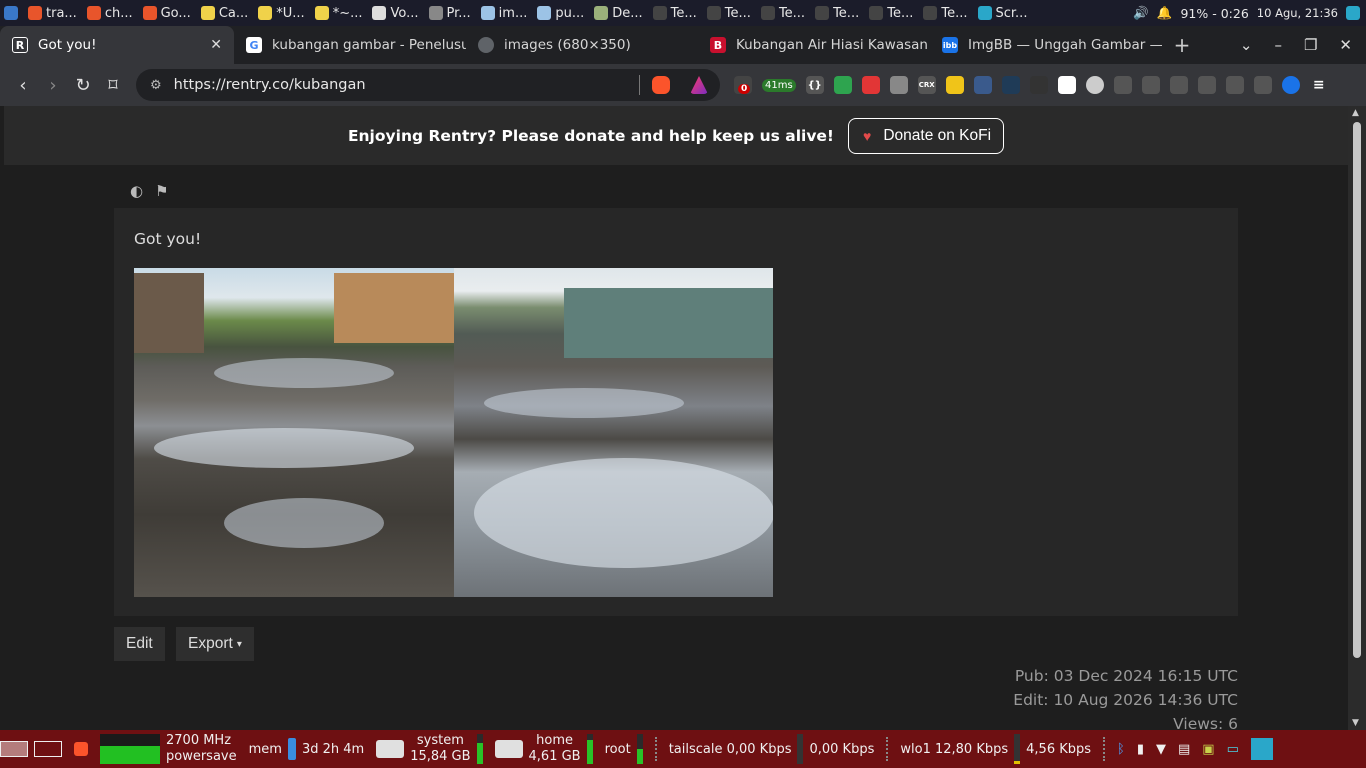 The width and height of the screenshot is (1366, 768). I want to click on panel-tray: ᛒ ▮ ▼ ▤ ▣ ▭, so click(1195, 749).